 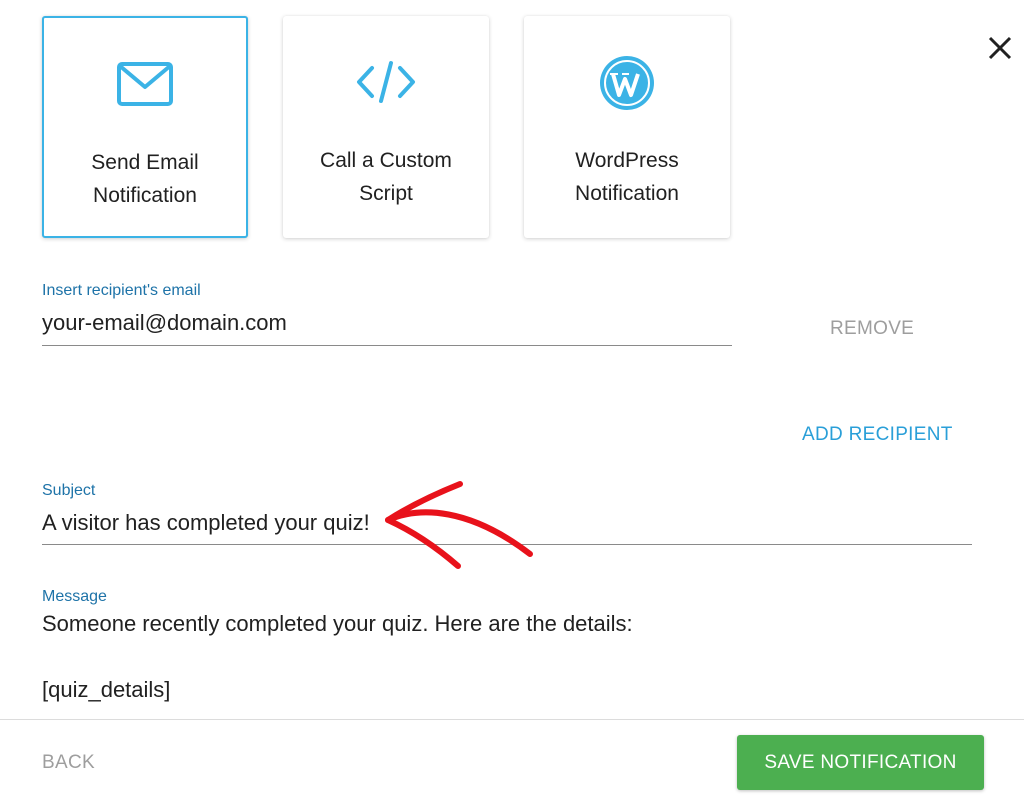 I want to click on card-send-email-label: Send Email Notification, so click(x=145, y=179).